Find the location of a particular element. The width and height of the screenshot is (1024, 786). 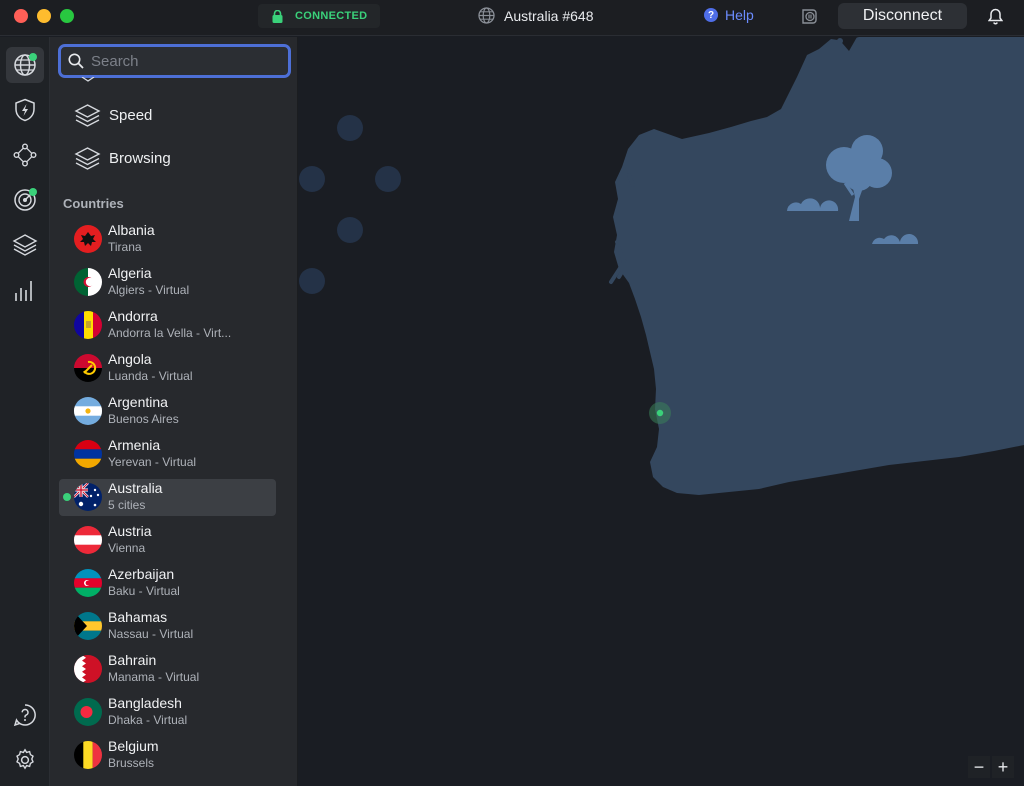

country-australia: Australia 5 cities is located at coordinates (167, 497).